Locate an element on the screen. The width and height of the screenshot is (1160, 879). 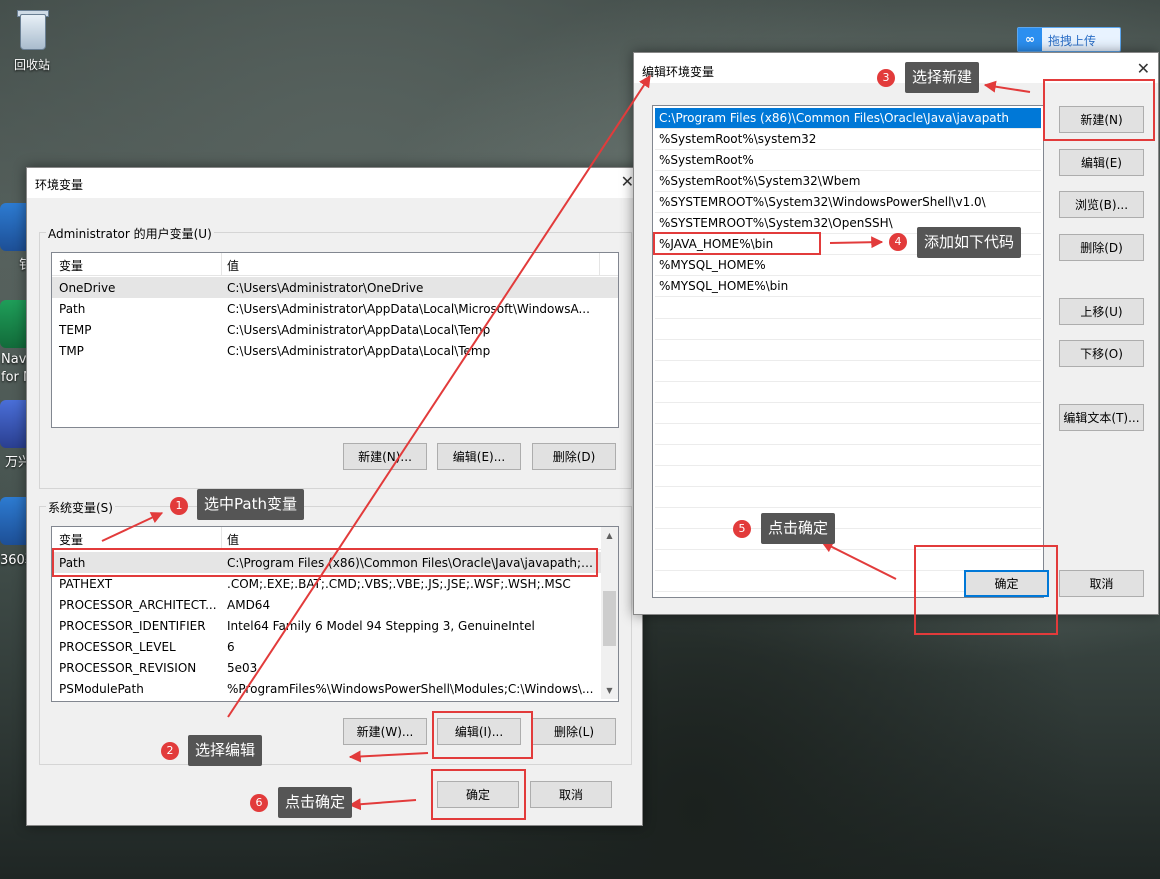
step-badge-3: 3 is located at coordinates (886, 78).